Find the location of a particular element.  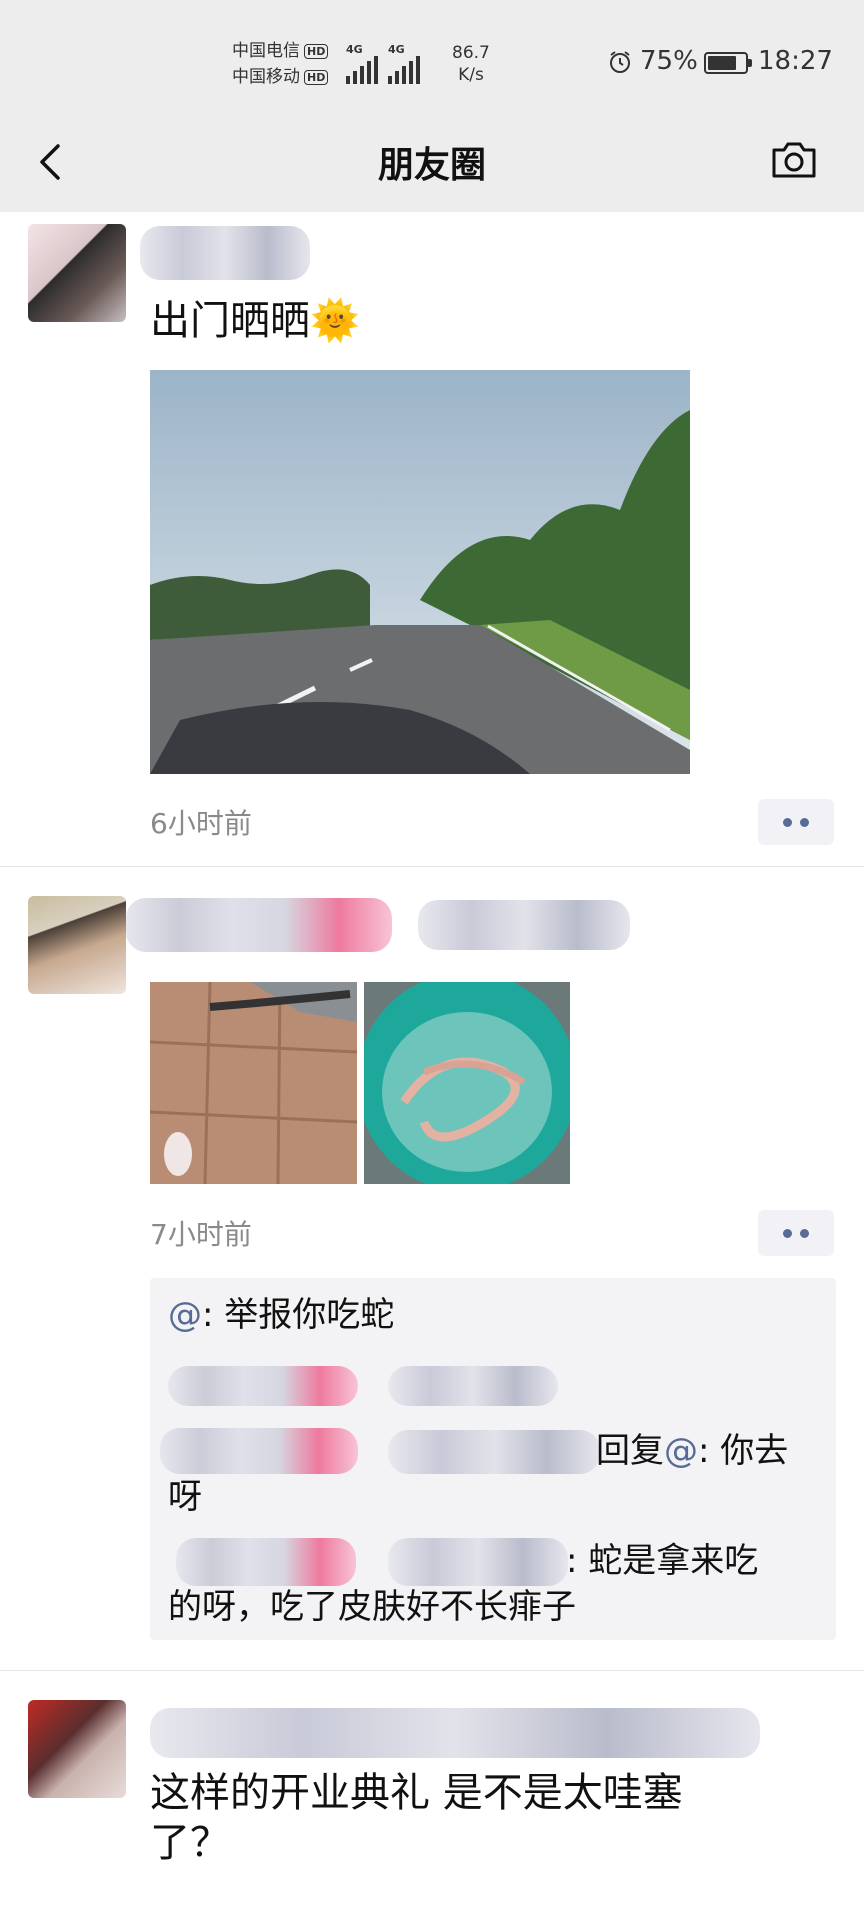

page-title: 朋友圈 is located at coordinates (431, 165).